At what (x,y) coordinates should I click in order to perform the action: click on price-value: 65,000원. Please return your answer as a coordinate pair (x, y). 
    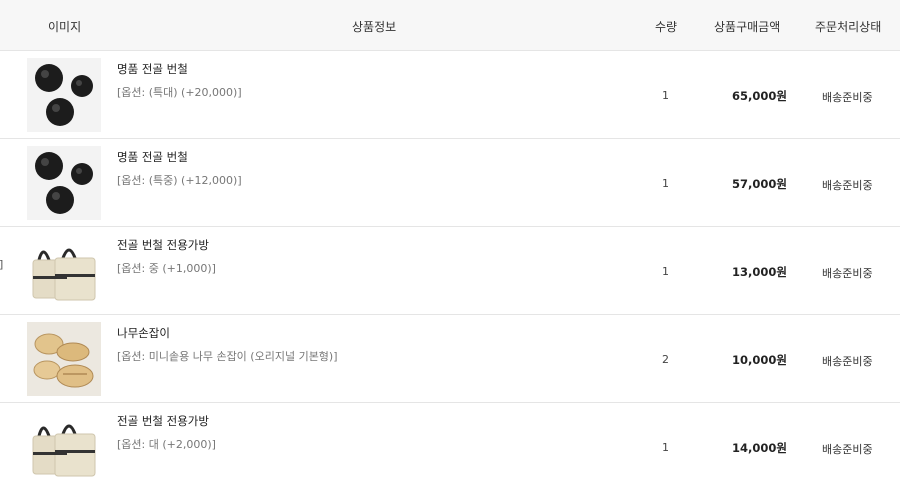
    Looking at the image, I should click on (759, 96).